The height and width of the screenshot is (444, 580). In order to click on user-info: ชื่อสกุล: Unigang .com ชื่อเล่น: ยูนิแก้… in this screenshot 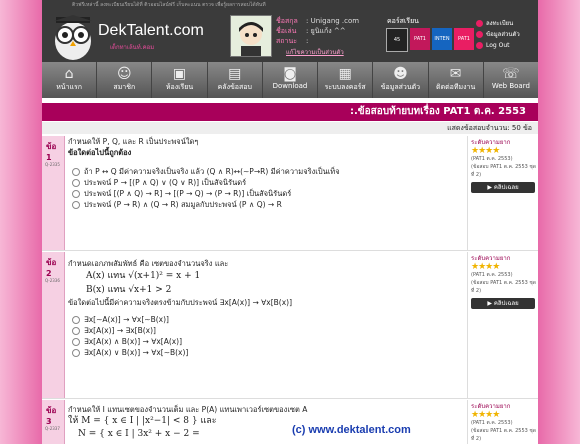, I will do `click(318, 31)`.